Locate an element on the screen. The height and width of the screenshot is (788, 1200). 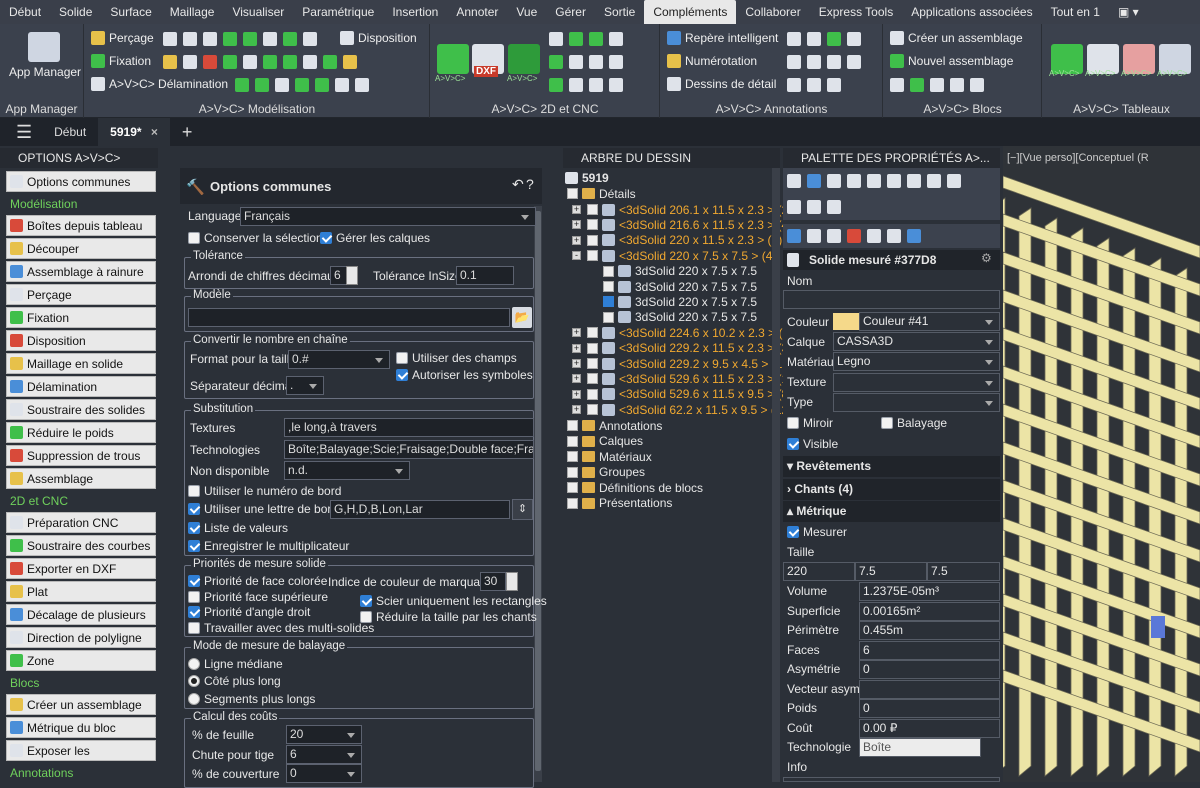
polyline-tool-icon is located at coordinates (874, 181).